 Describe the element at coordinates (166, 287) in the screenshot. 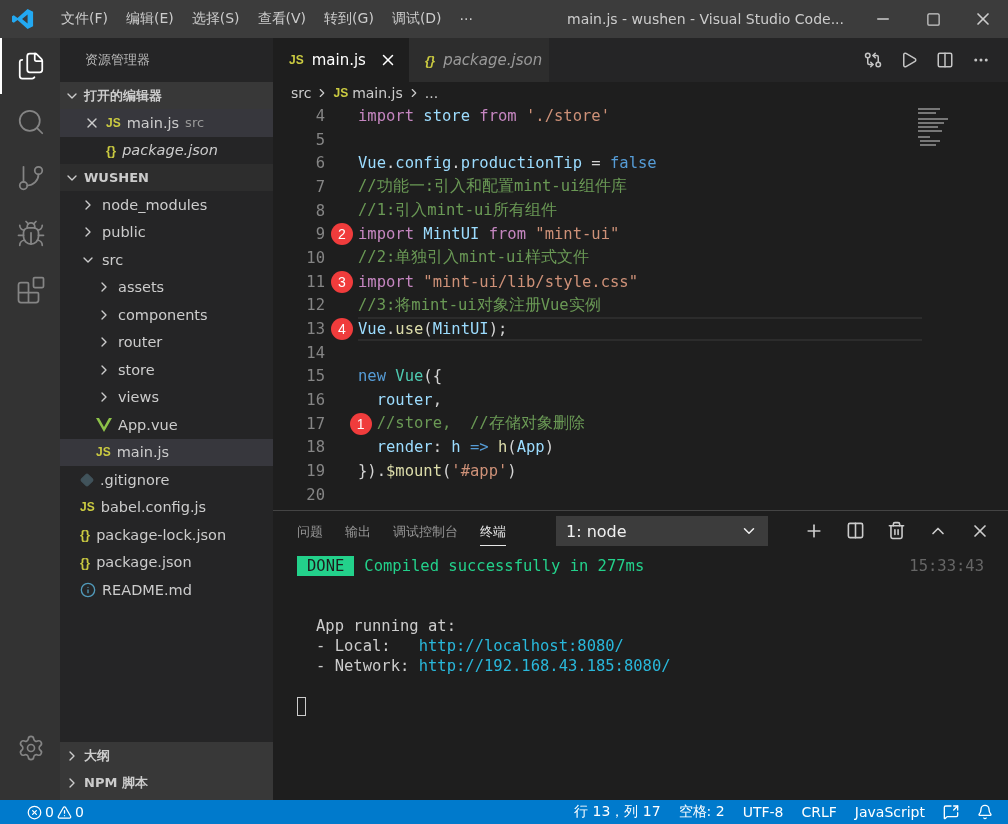

I see `tree-item: assets` at that location.